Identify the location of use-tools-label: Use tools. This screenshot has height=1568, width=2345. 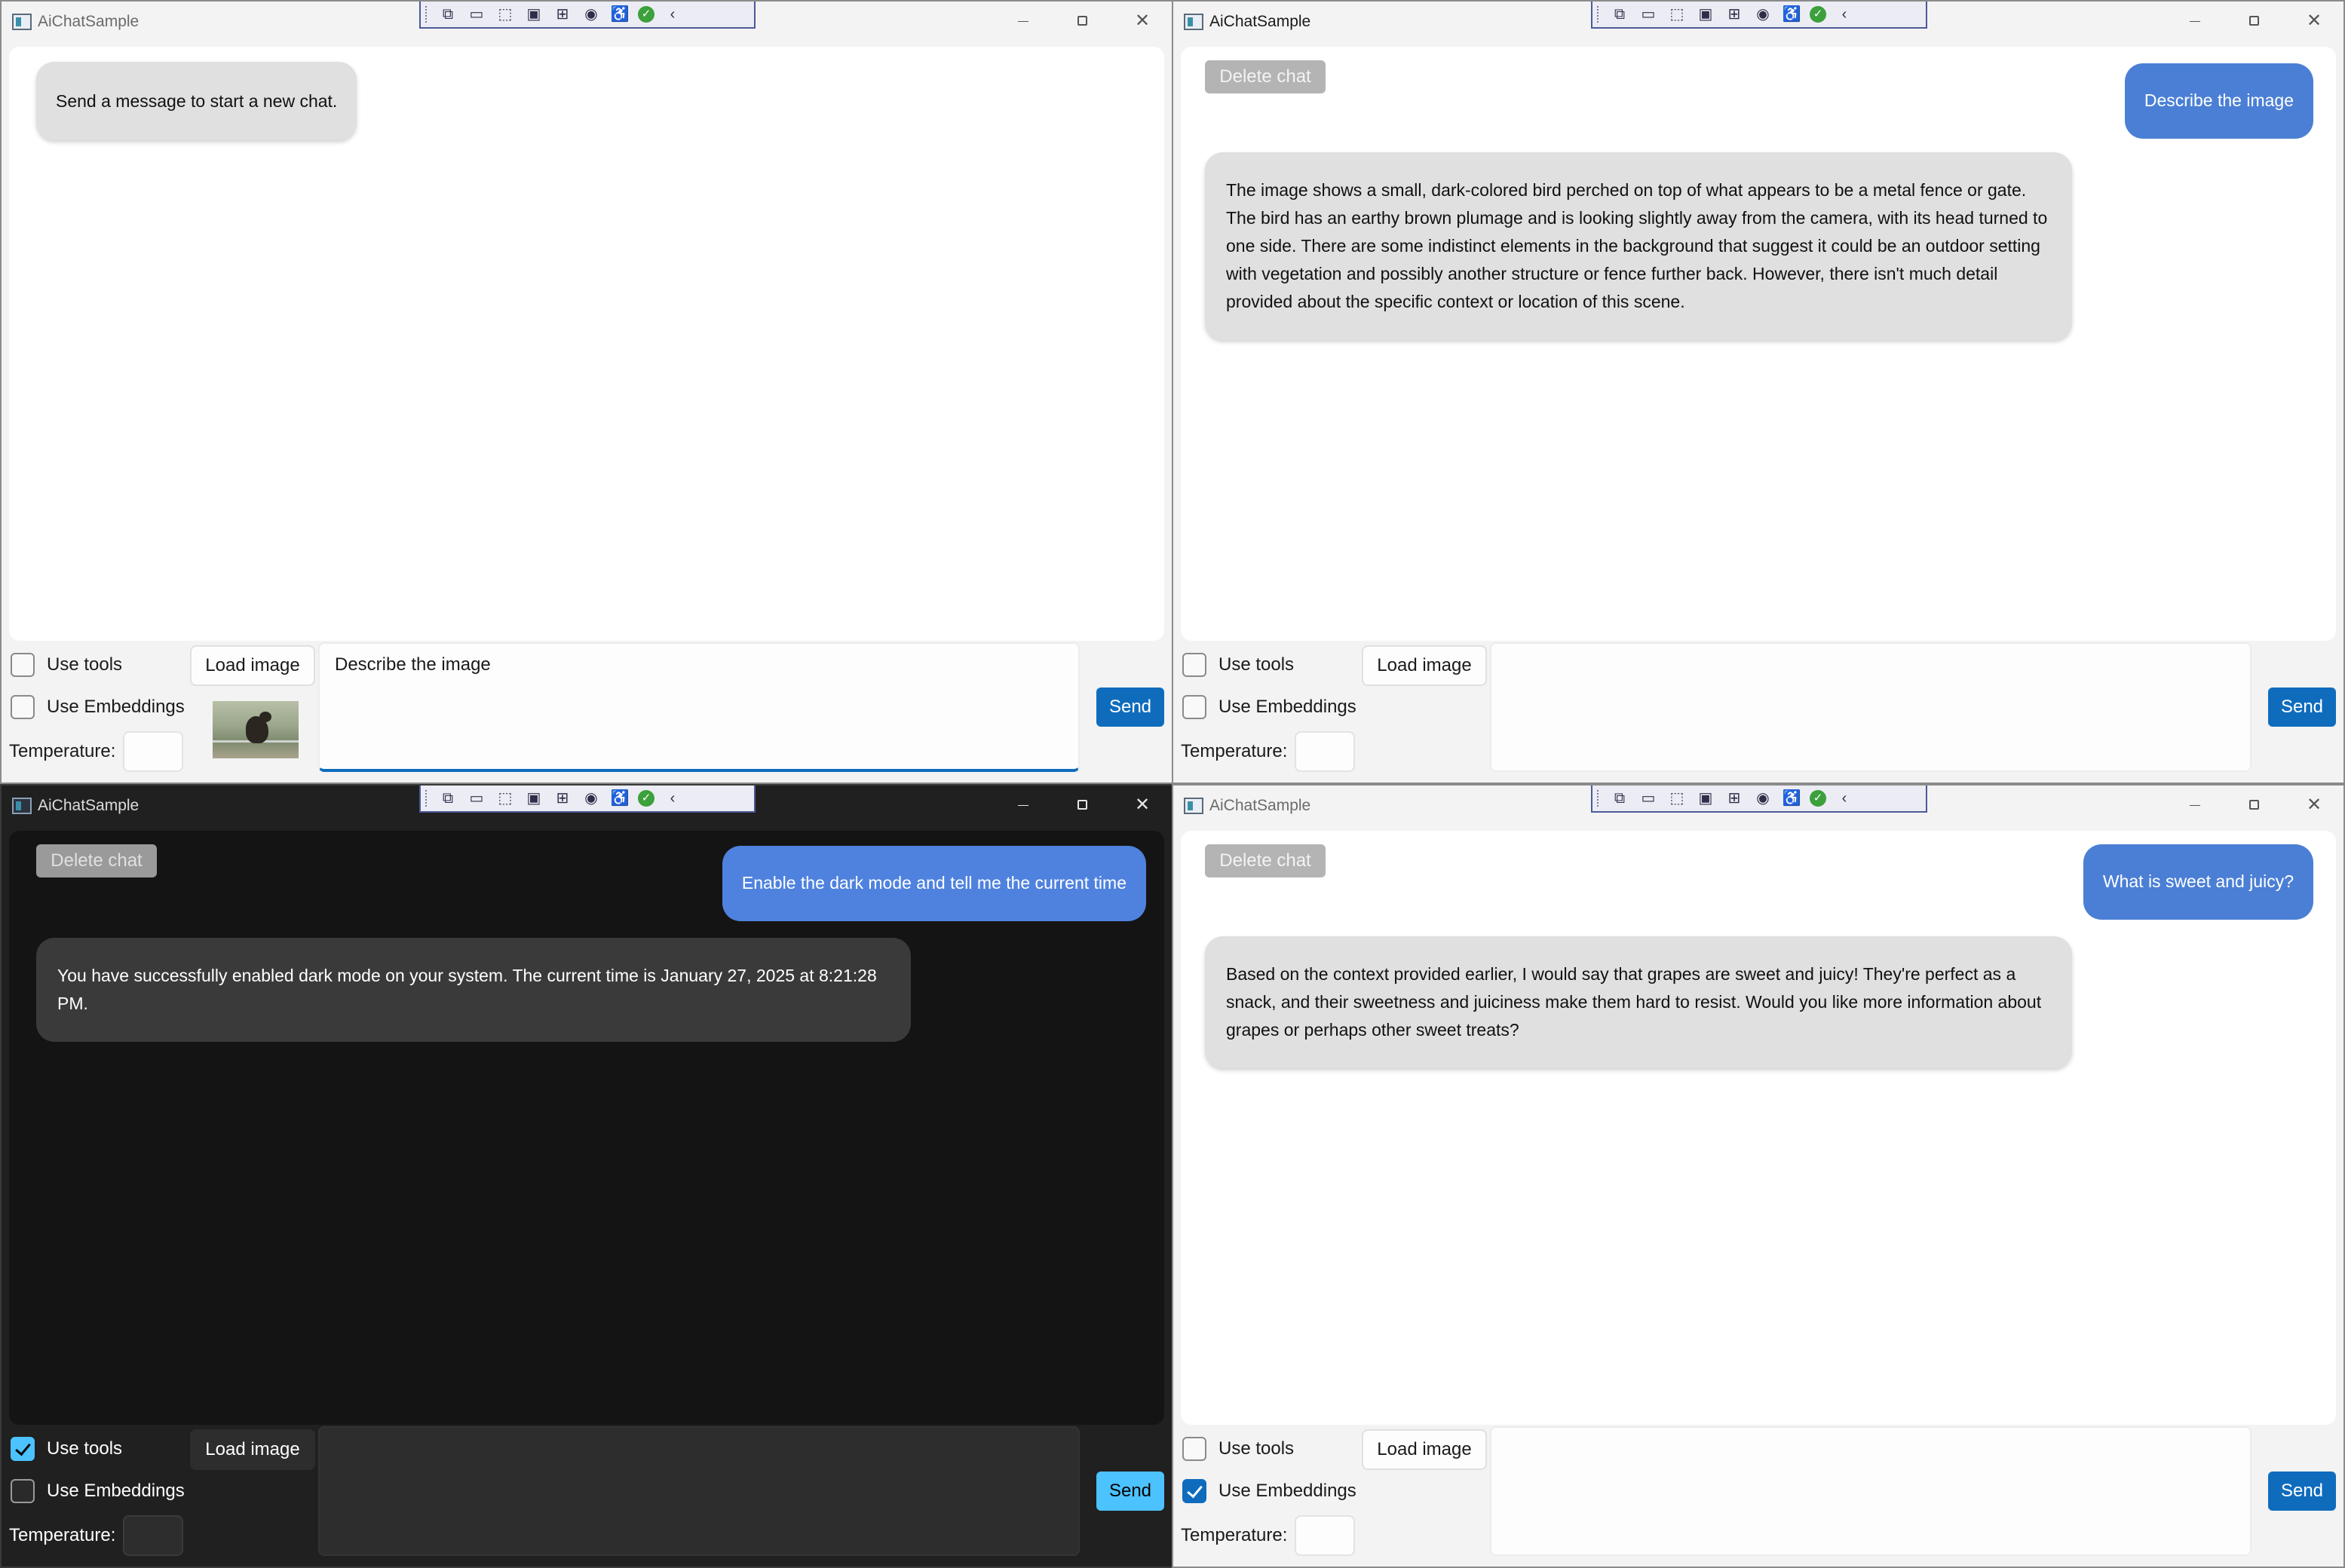
(85, 664).